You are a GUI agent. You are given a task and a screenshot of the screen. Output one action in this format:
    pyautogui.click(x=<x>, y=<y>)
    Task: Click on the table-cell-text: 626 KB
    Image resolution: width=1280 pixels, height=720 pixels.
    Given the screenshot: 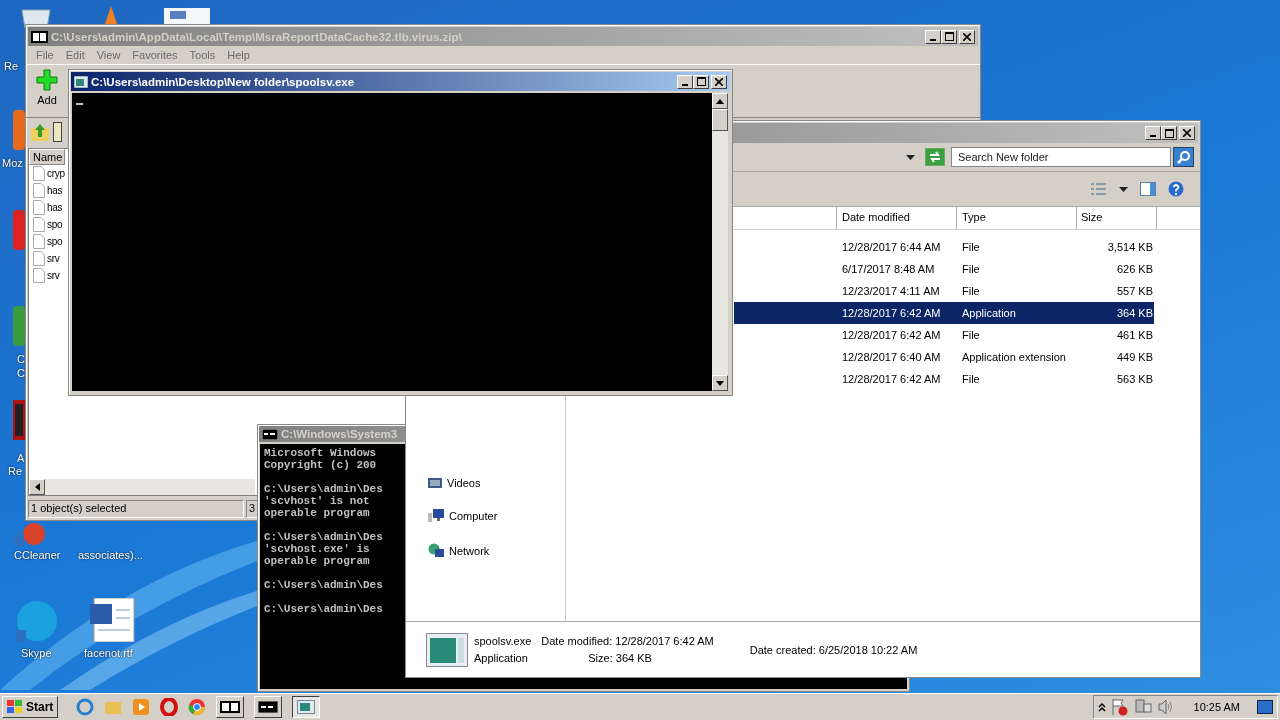 What is the action you would take?
    pyautogui.click(x=1134, y=269)
    